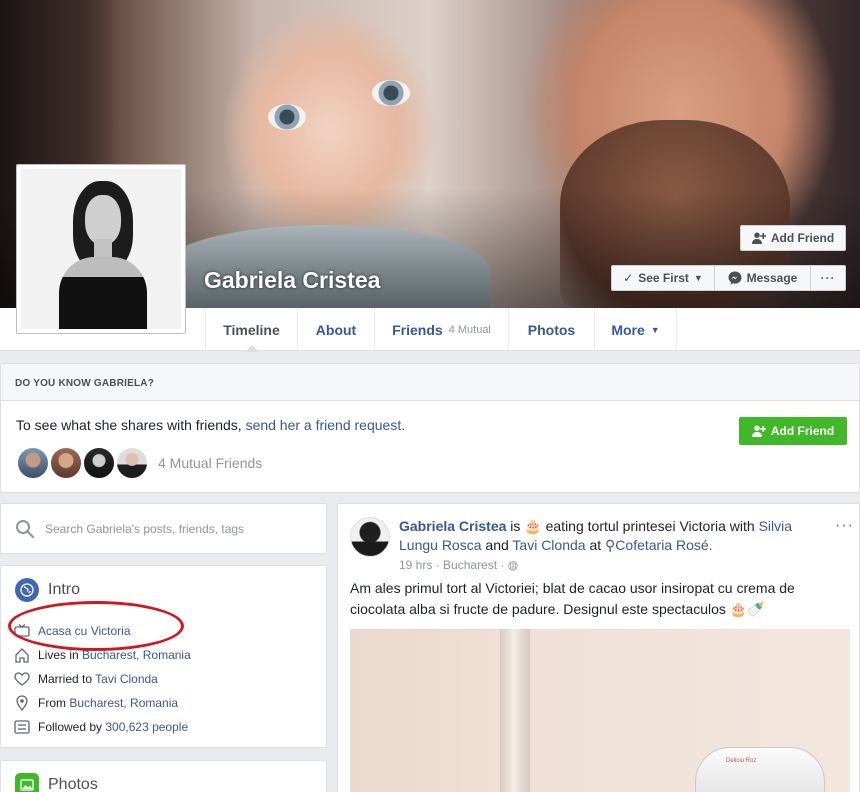 The width and height of the screenshot is (860, 792). Describe the element at coordinates (370, 537) in the screenshot. I see `post-author-avatar` at that location.